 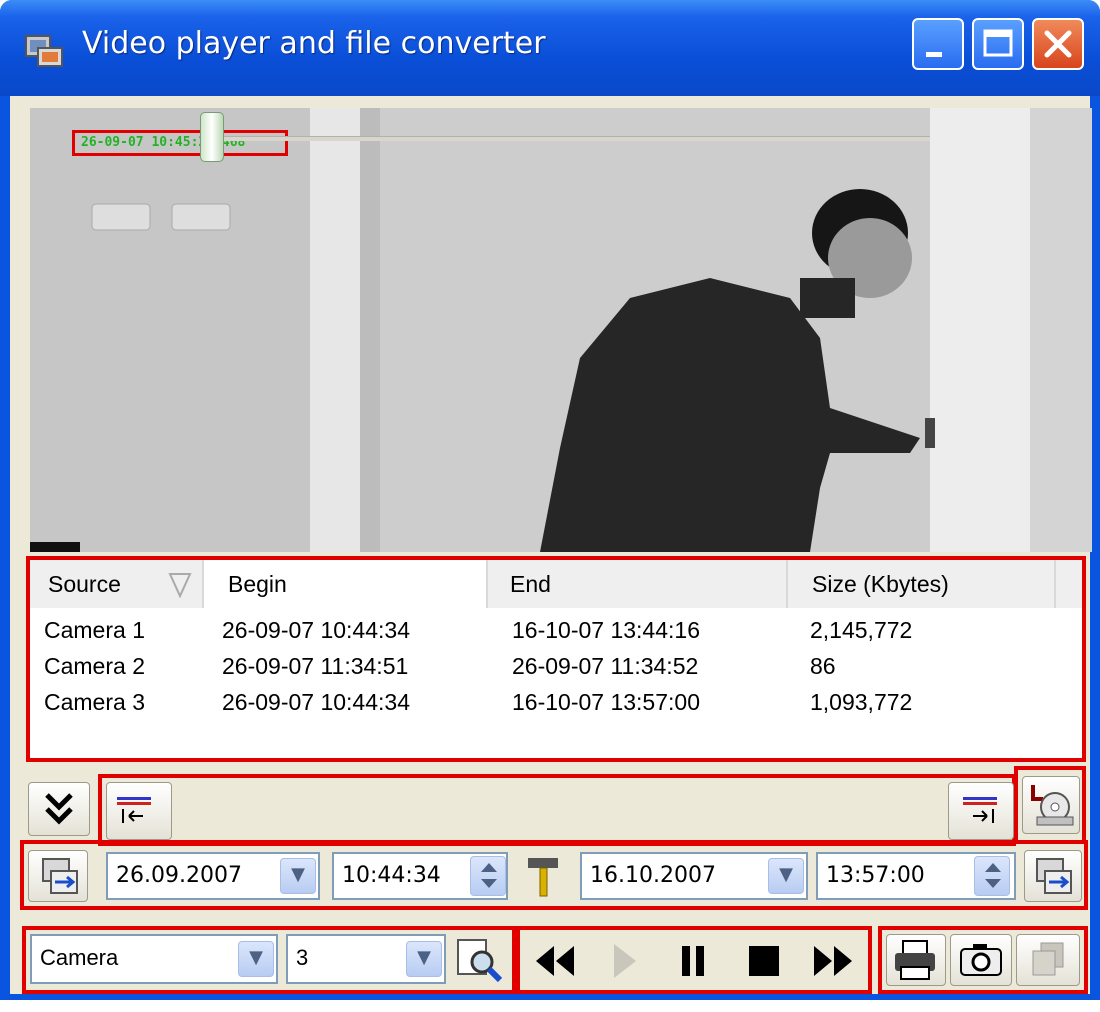 I want to click on minimize-icon, so click(x=934, y=54).